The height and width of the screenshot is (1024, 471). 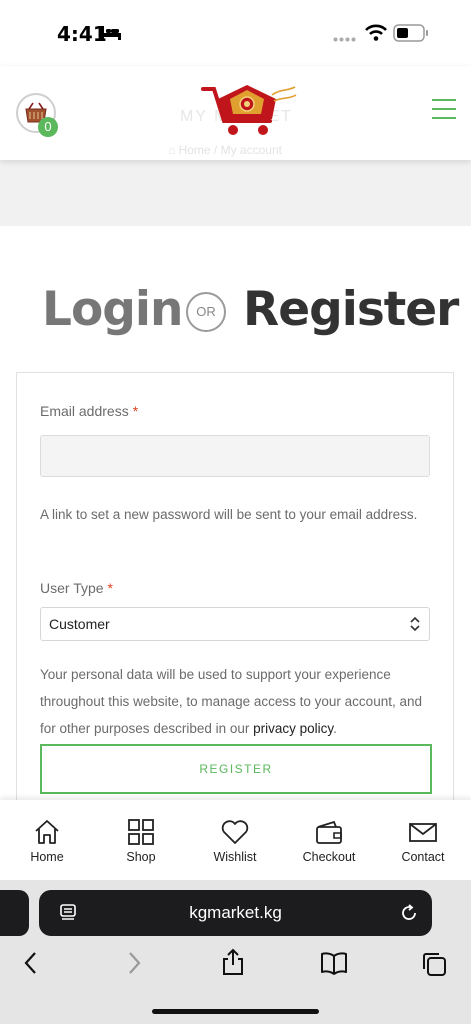 What do you see at coordinates (84, 411) in the screenshot?
I see `email-label-text: Email address` at bounding box center [84, 411].